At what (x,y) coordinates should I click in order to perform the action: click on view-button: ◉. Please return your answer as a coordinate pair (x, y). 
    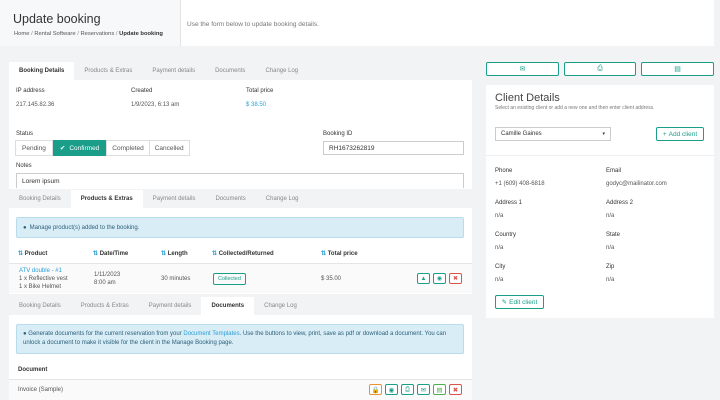
    Looking at the image, I should click on (439, 278).